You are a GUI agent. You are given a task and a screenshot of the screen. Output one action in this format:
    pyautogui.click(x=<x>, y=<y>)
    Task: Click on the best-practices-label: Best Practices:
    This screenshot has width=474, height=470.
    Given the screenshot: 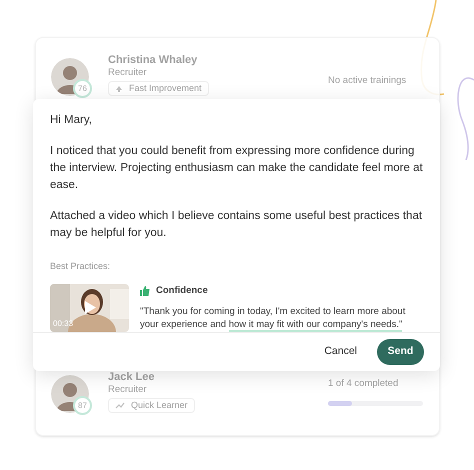 What is the action you would take?
    pyautogui.click(x=81, y=266)
    